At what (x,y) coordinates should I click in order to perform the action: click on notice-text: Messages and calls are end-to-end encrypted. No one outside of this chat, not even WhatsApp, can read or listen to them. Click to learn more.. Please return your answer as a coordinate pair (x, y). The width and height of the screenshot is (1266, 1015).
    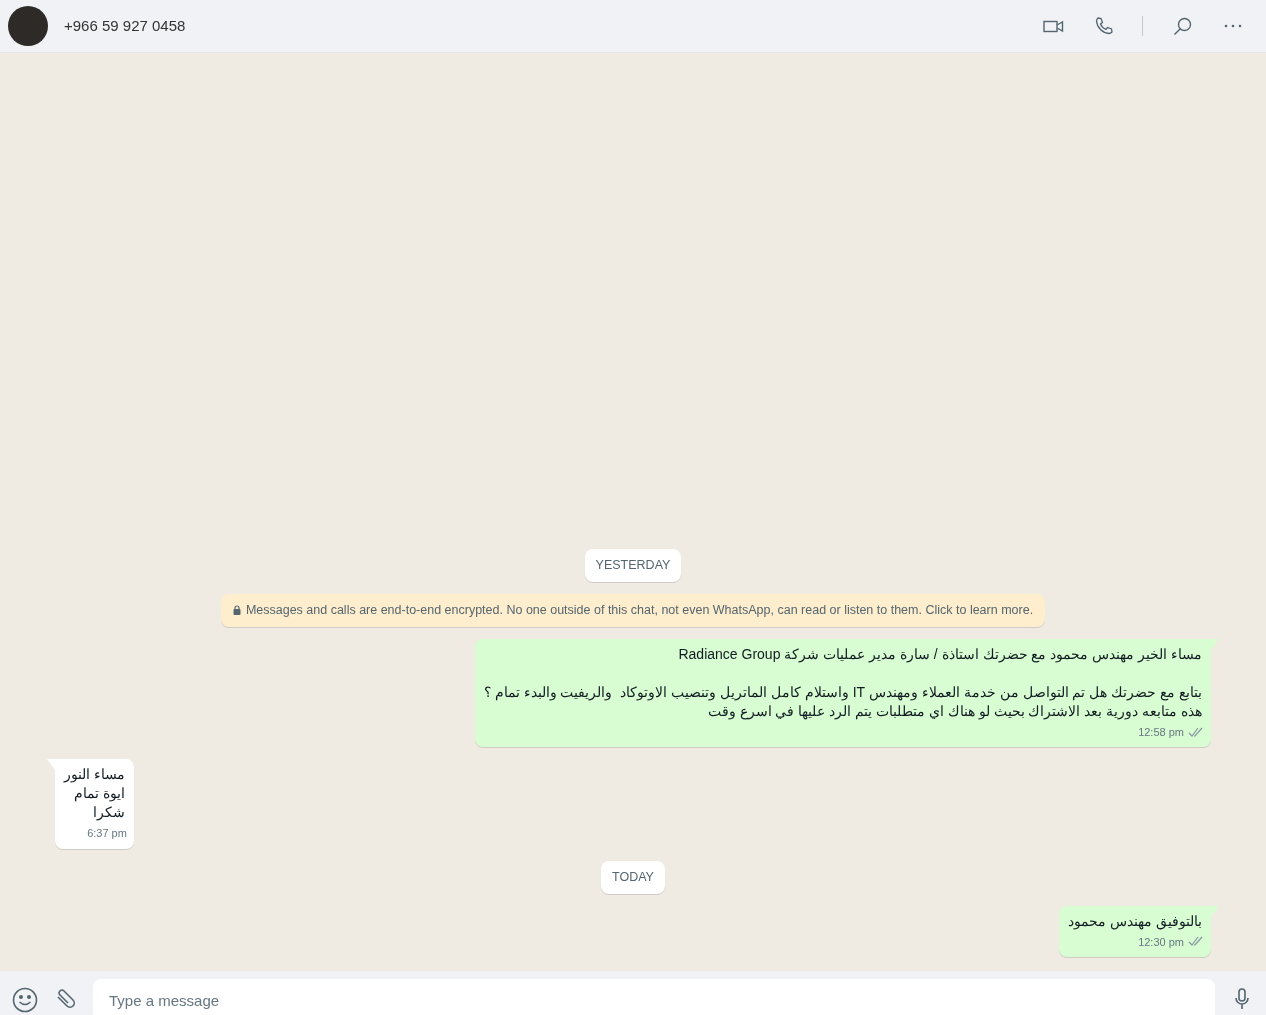
    Looking at the image, I should click on (639, 610).